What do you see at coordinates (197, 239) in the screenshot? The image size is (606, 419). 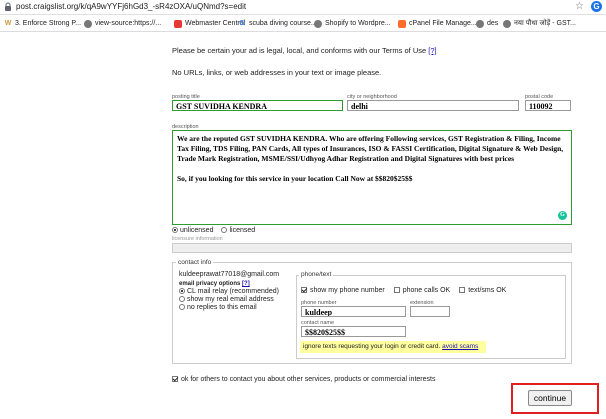 I see `license-info-label: licensure information` at bounding box center [197, 239].